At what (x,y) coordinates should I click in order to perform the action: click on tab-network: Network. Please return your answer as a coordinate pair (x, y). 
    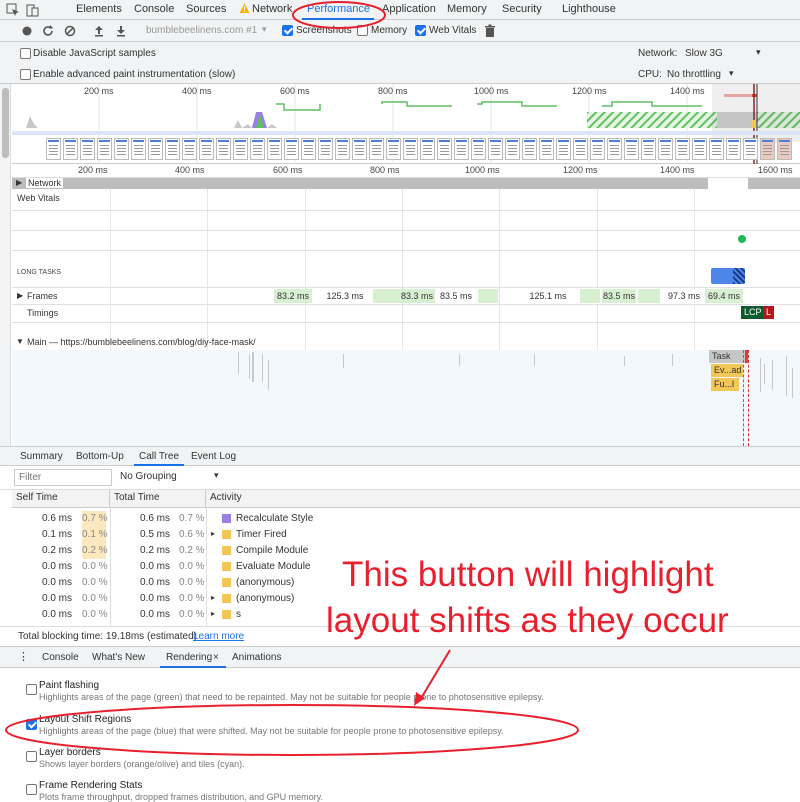
    Looking at the image, I should click on (272, 9).